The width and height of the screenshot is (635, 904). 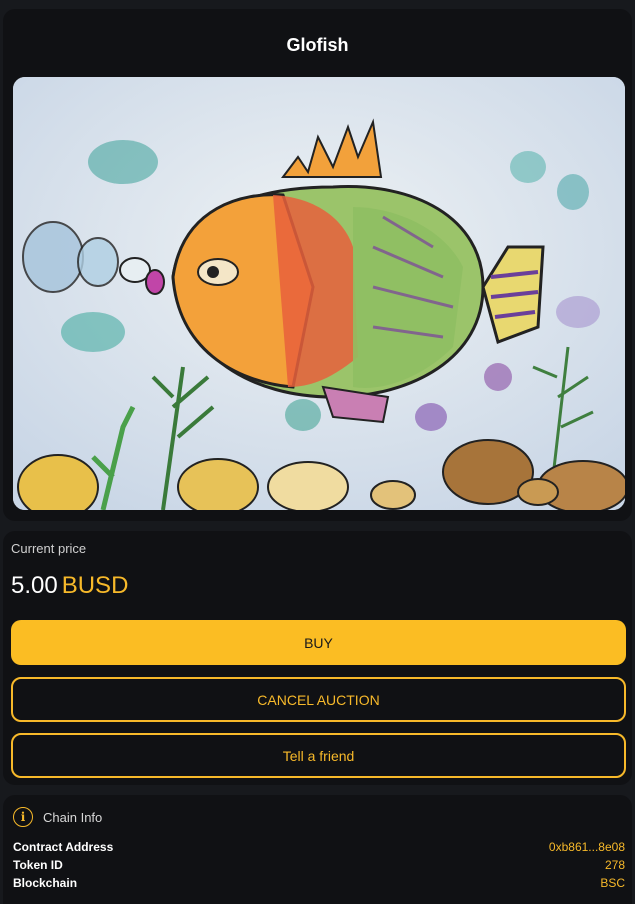 What do you see at coordinates (317, 45) in the screenshot?
I see `page-title: Glofish` at bounding box center [317, 45].